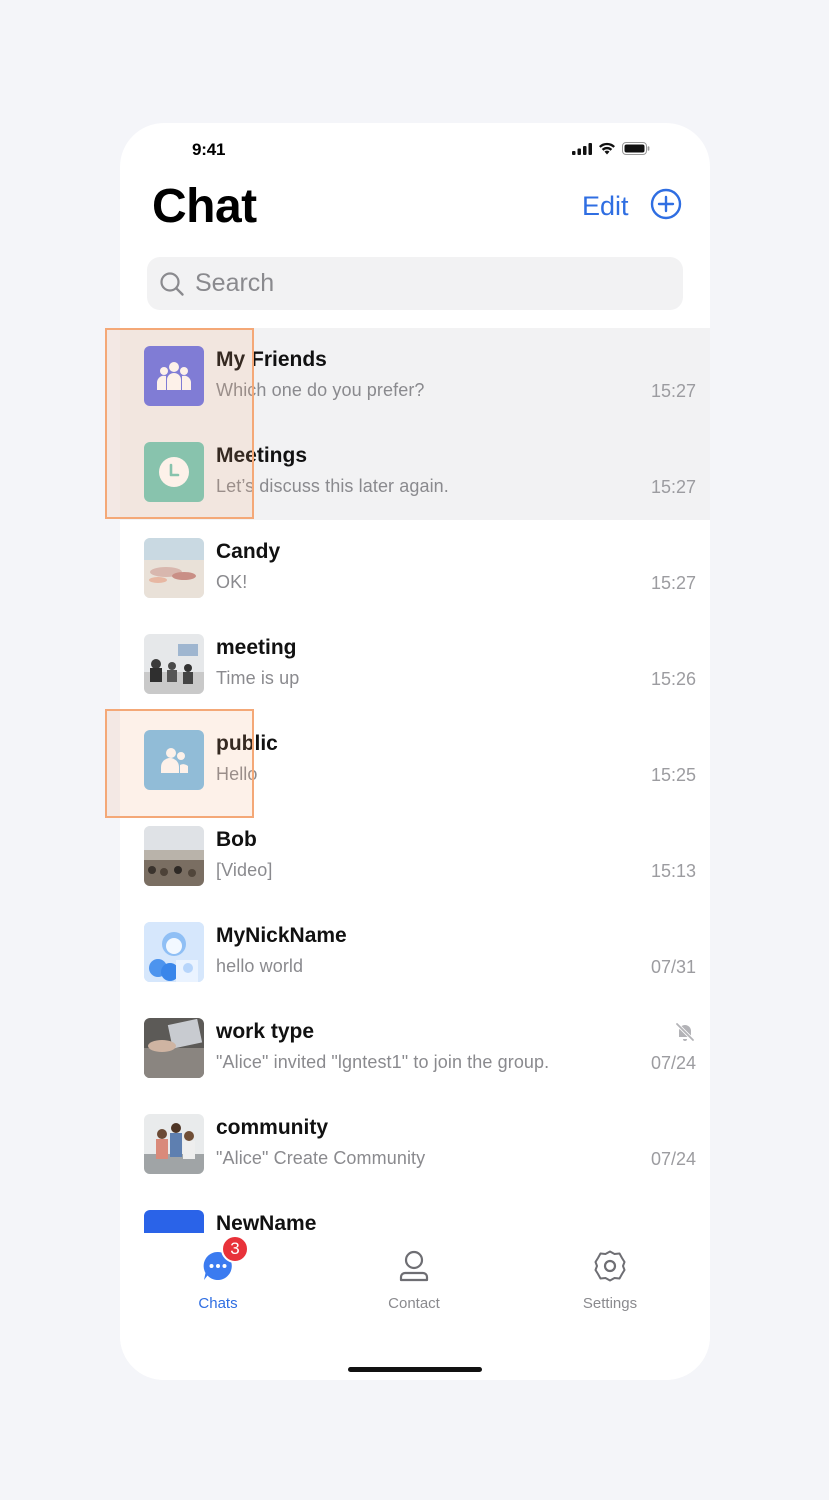  I want to click on chat-name: Meetings, so click(262, 455).